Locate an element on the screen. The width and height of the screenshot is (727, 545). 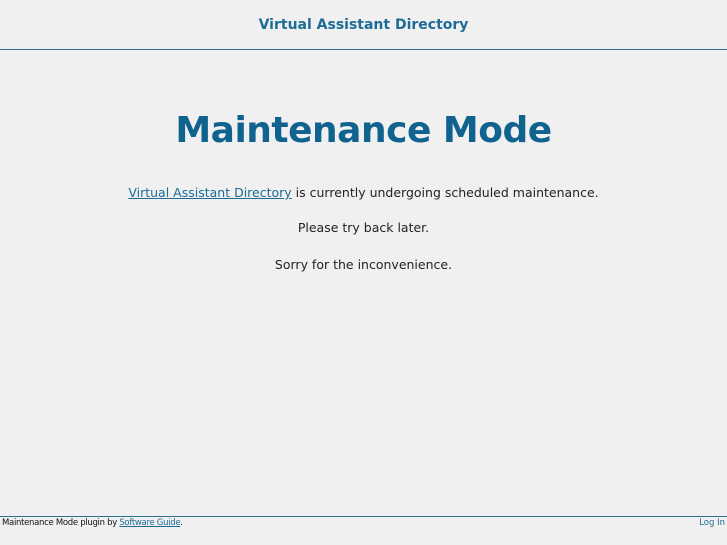
page-title: Maintenance Mode is located at coordinates (363, 130).